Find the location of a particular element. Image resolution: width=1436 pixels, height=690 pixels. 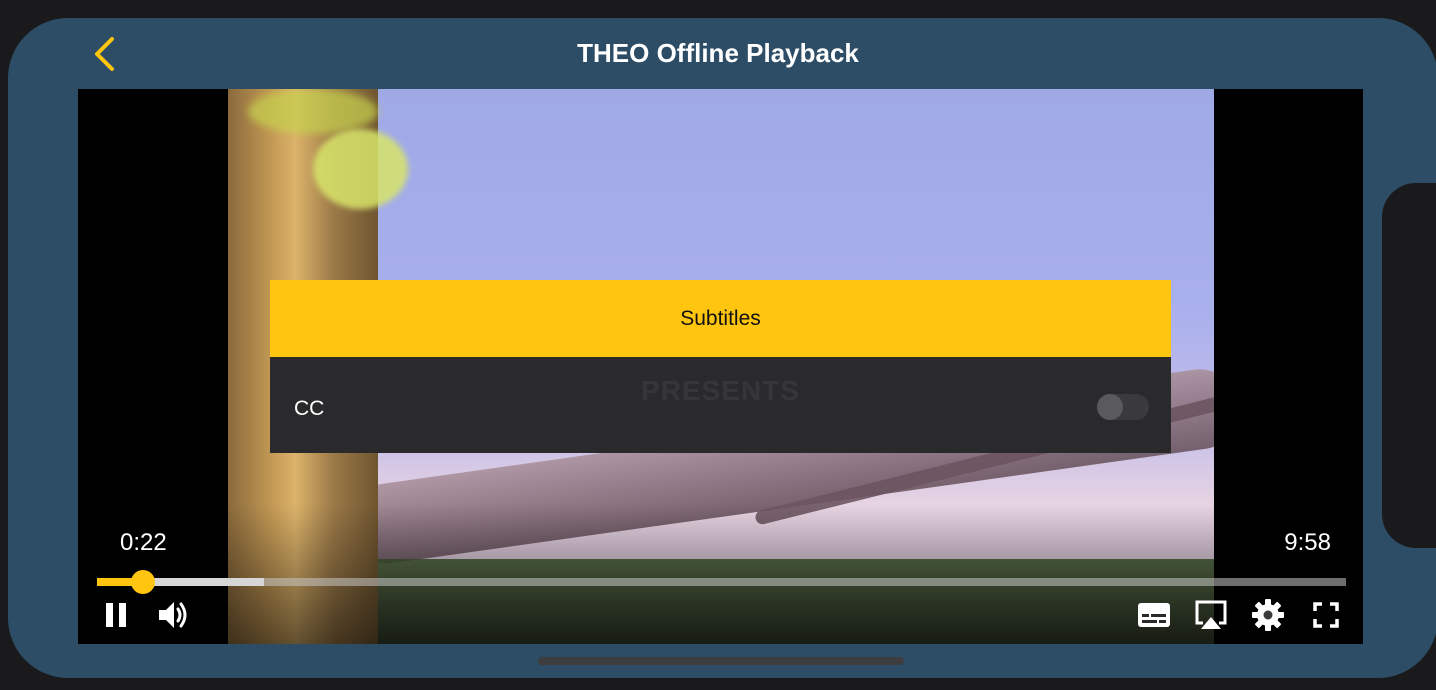

subtitle-item-label: CC is located at coordinates (309, 408).